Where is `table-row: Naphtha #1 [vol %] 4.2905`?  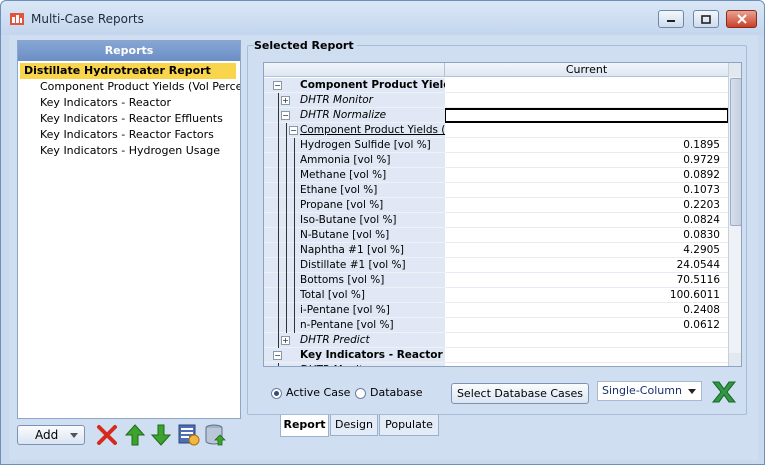 table-row: Naphtha #1 [vol %] 4.2905 is located at coordinates (496, 250).